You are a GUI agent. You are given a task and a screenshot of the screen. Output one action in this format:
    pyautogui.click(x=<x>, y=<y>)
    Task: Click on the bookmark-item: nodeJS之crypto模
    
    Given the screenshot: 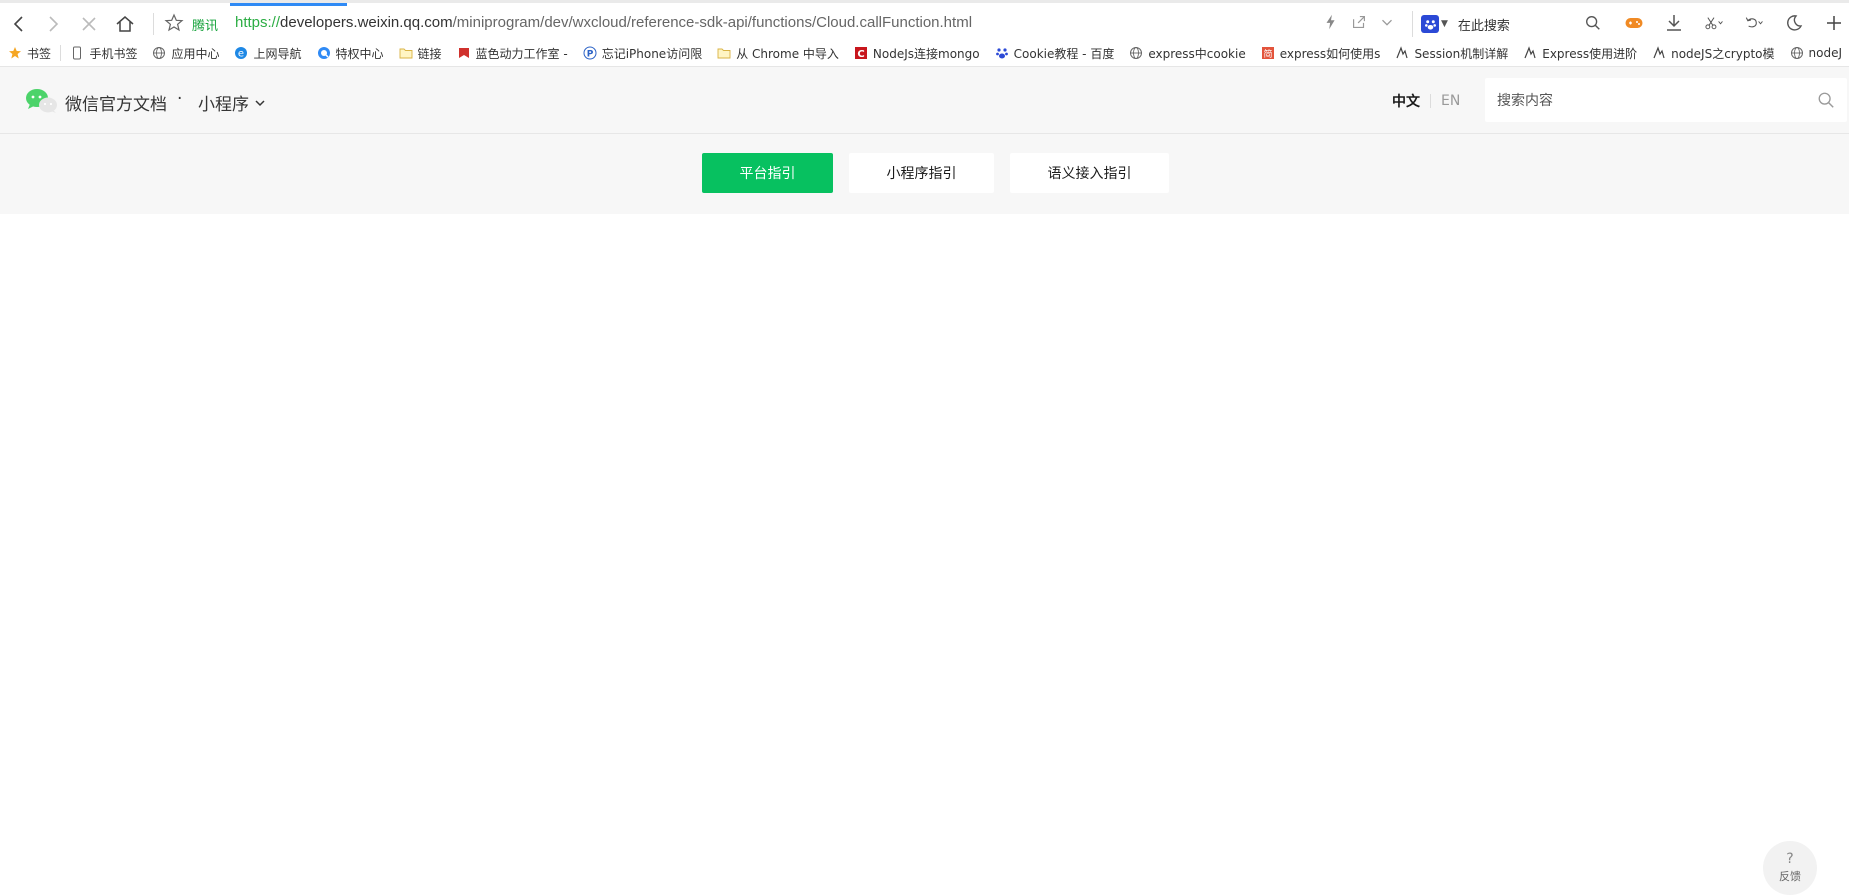 What is the action you would take?
    pyautogui.click(x=1712, y=53)
    